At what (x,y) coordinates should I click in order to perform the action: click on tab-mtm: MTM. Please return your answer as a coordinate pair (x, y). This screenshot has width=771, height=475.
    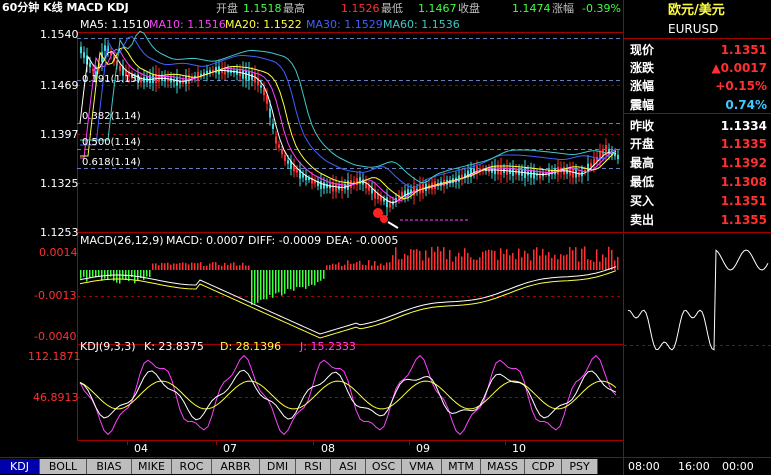
    Looking at the image, I should click on (461, 466).